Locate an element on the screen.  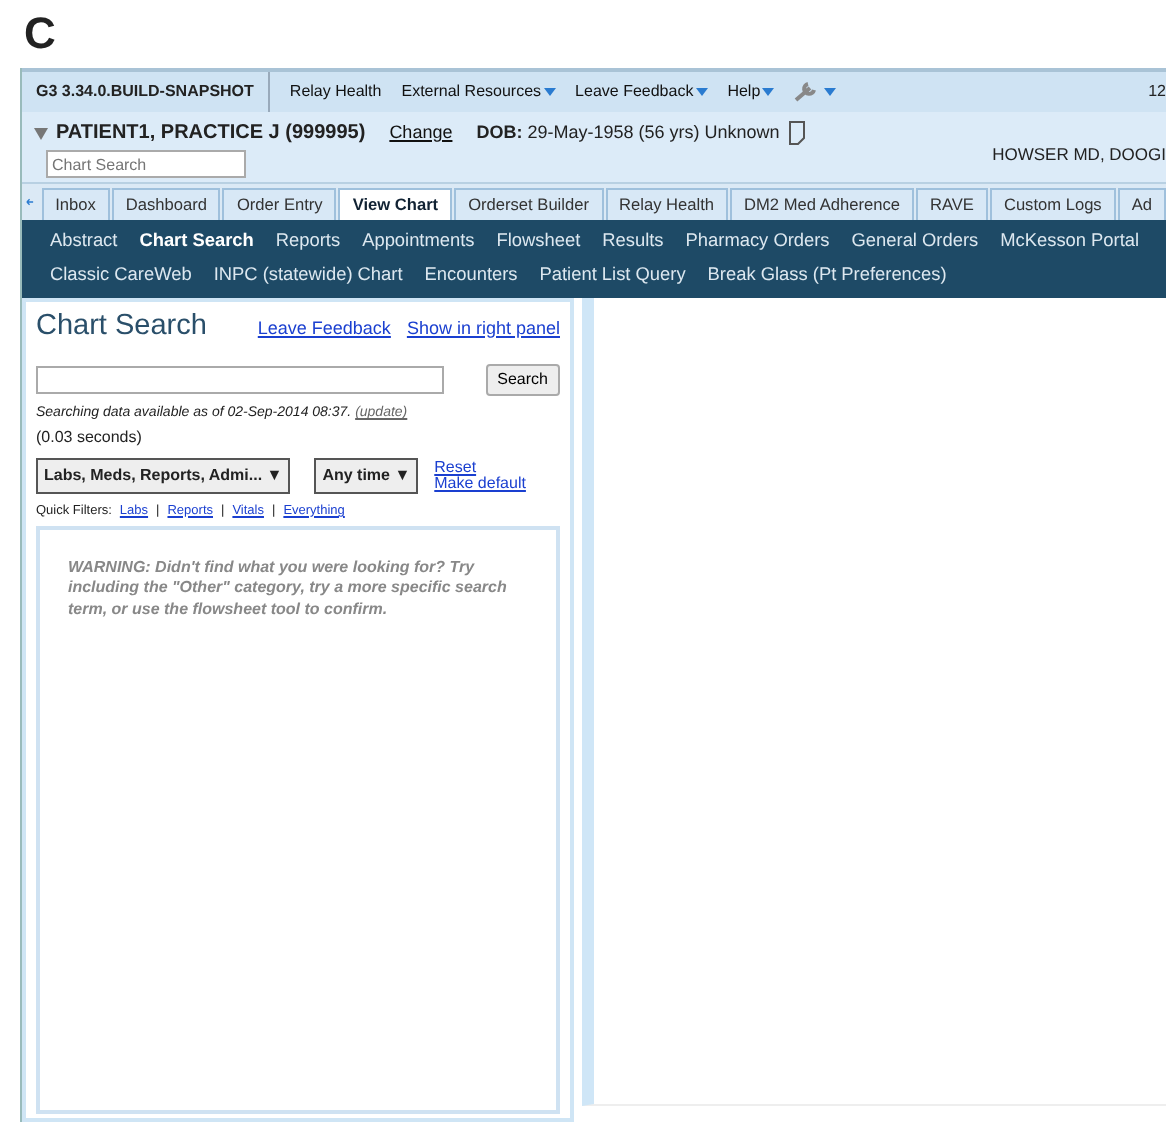
figure-label: C is located at coordinates (40, 34).